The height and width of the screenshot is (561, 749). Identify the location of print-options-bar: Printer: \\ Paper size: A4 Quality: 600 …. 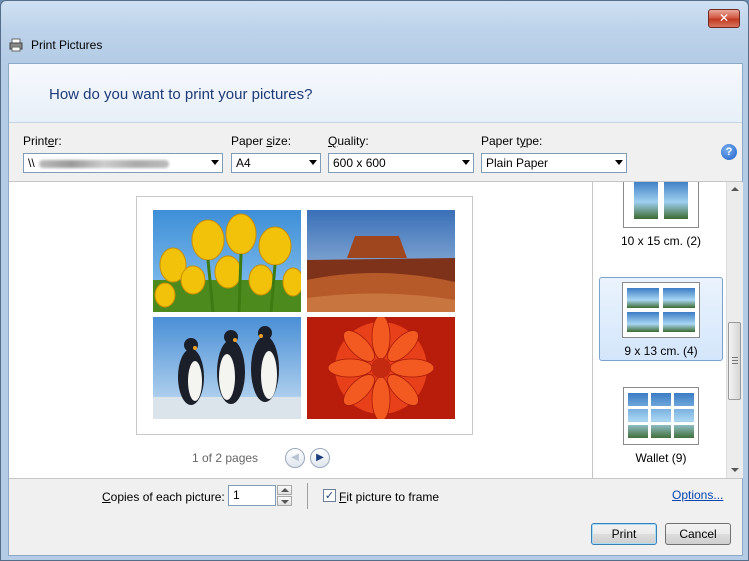
(375, 152).